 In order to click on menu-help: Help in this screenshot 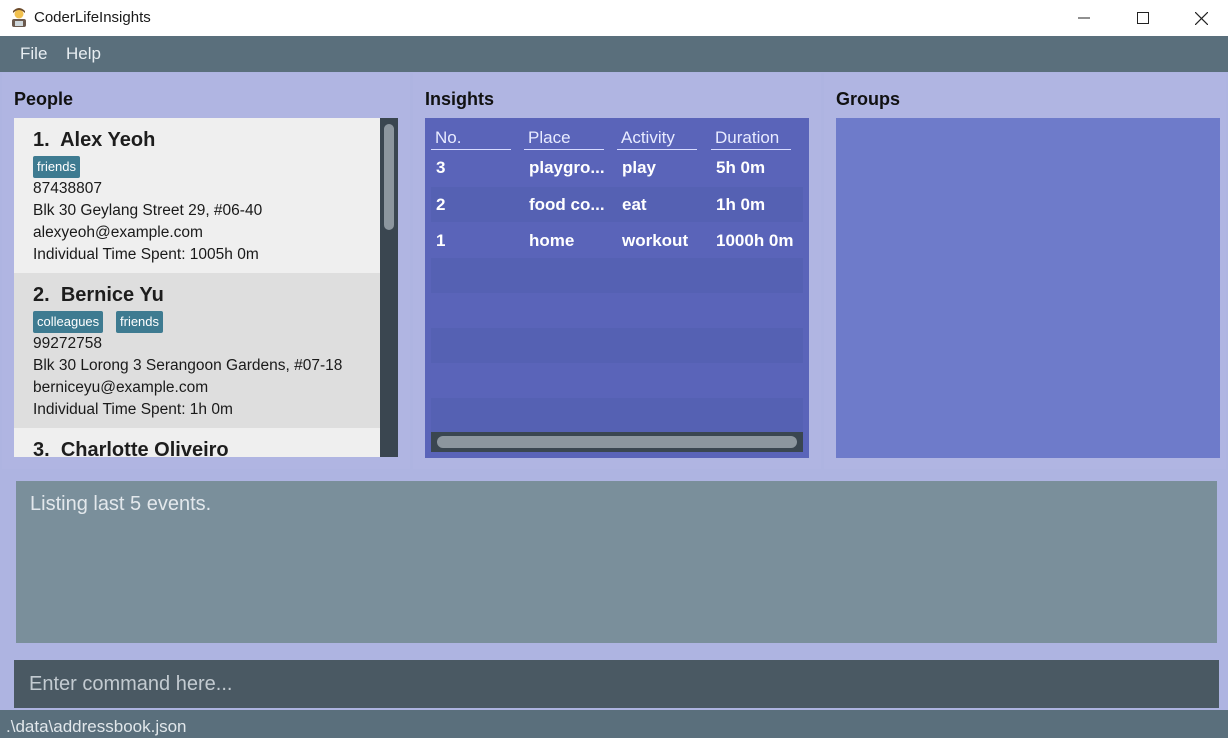, I will do `click(83, 54)`.